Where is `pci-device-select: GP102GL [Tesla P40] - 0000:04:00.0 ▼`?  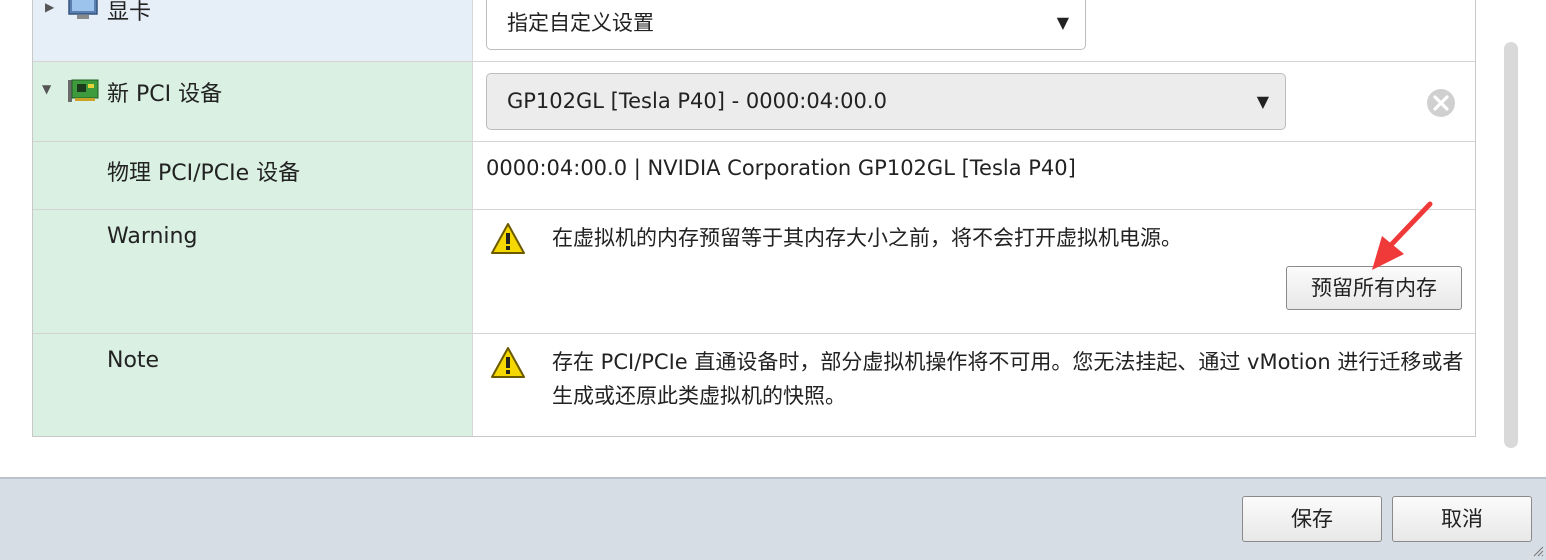
pci-device-select: GP102GL [Tesla P40] - 0000:04:00.0 ▼ is located at coordinates (886, 101).